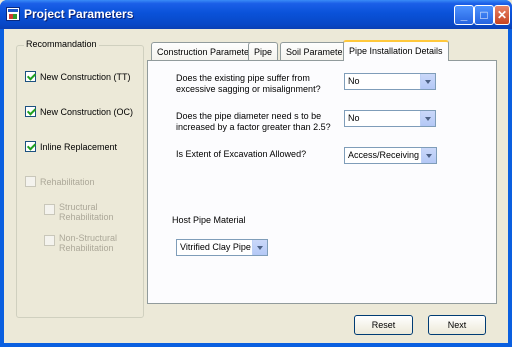 This screenshot has width=512, height=347. I want to click on checkbox-label: New Construction (OC), so click(87, 111).